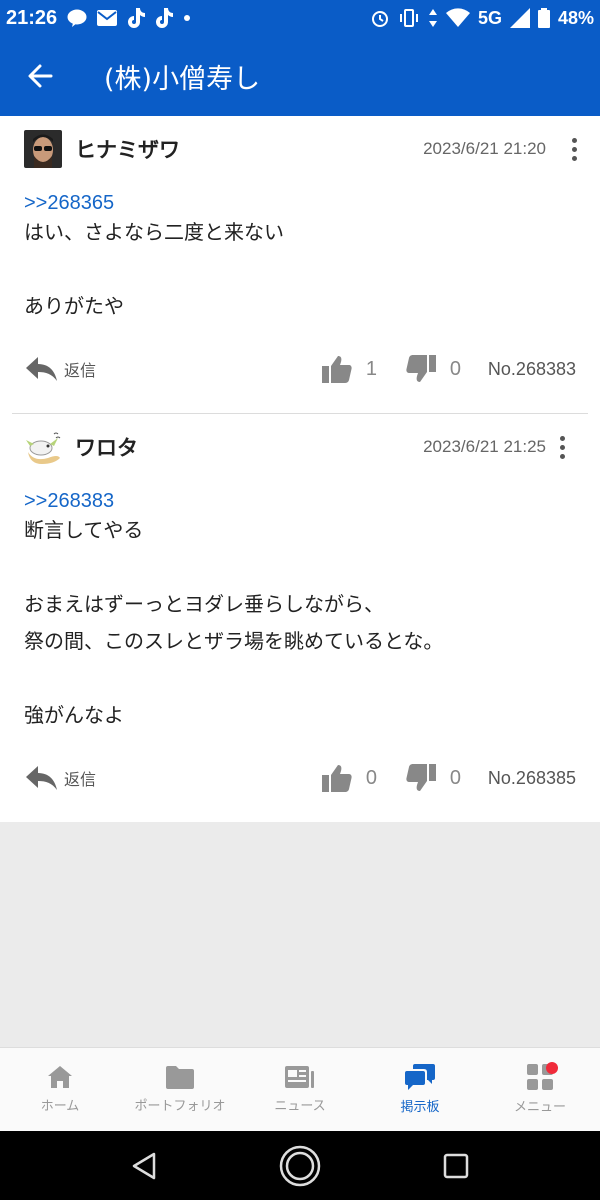 The width and height of the screenshot is (600, 1200). I want to click on alarm-icon, so click(379, 19).